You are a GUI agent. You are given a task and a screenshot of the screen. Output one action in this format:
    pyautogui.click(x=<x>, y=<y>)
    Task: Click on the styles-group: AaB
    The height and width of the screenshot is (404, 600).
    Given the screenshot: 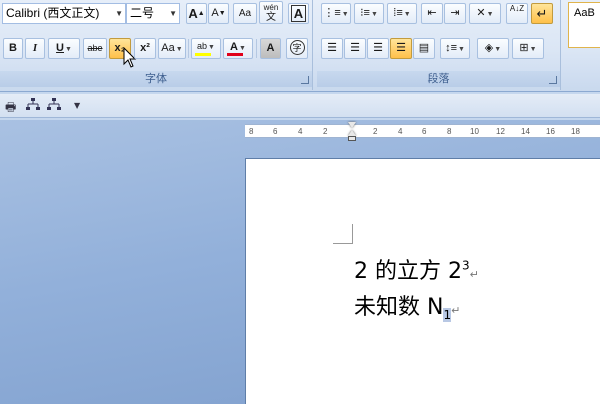 What is the action you would take?
    pyautogui.click(x=583, y=45)
    